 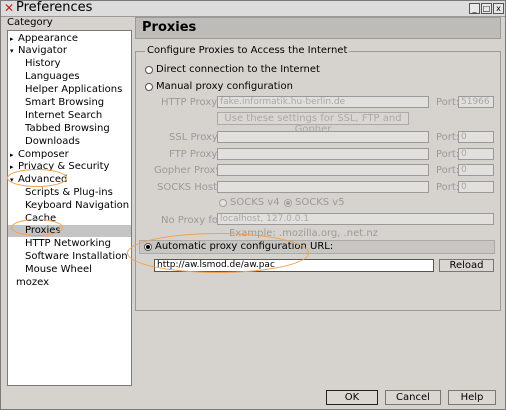 What do you see at coordinates (474, 8) in the screenshot?
I see `minimize-button: _` at bounding box center [474, 8].